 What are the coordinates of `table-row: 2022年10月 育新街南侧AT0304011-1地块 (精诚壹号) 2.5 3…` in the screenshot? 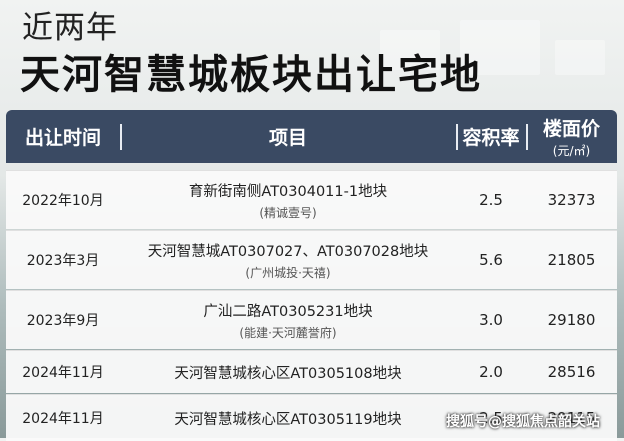 It's located at (311, 199).